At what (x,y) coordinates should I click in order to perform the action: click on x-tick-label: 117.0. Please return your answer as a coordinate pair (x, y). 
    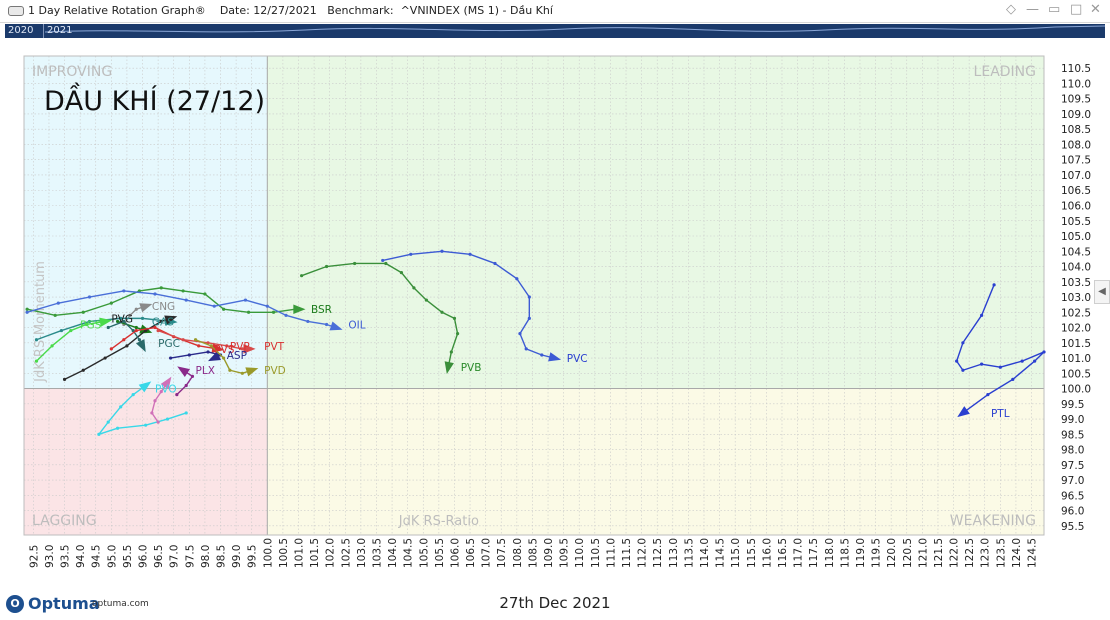
    Looking at the image, I should click on (799, 553).